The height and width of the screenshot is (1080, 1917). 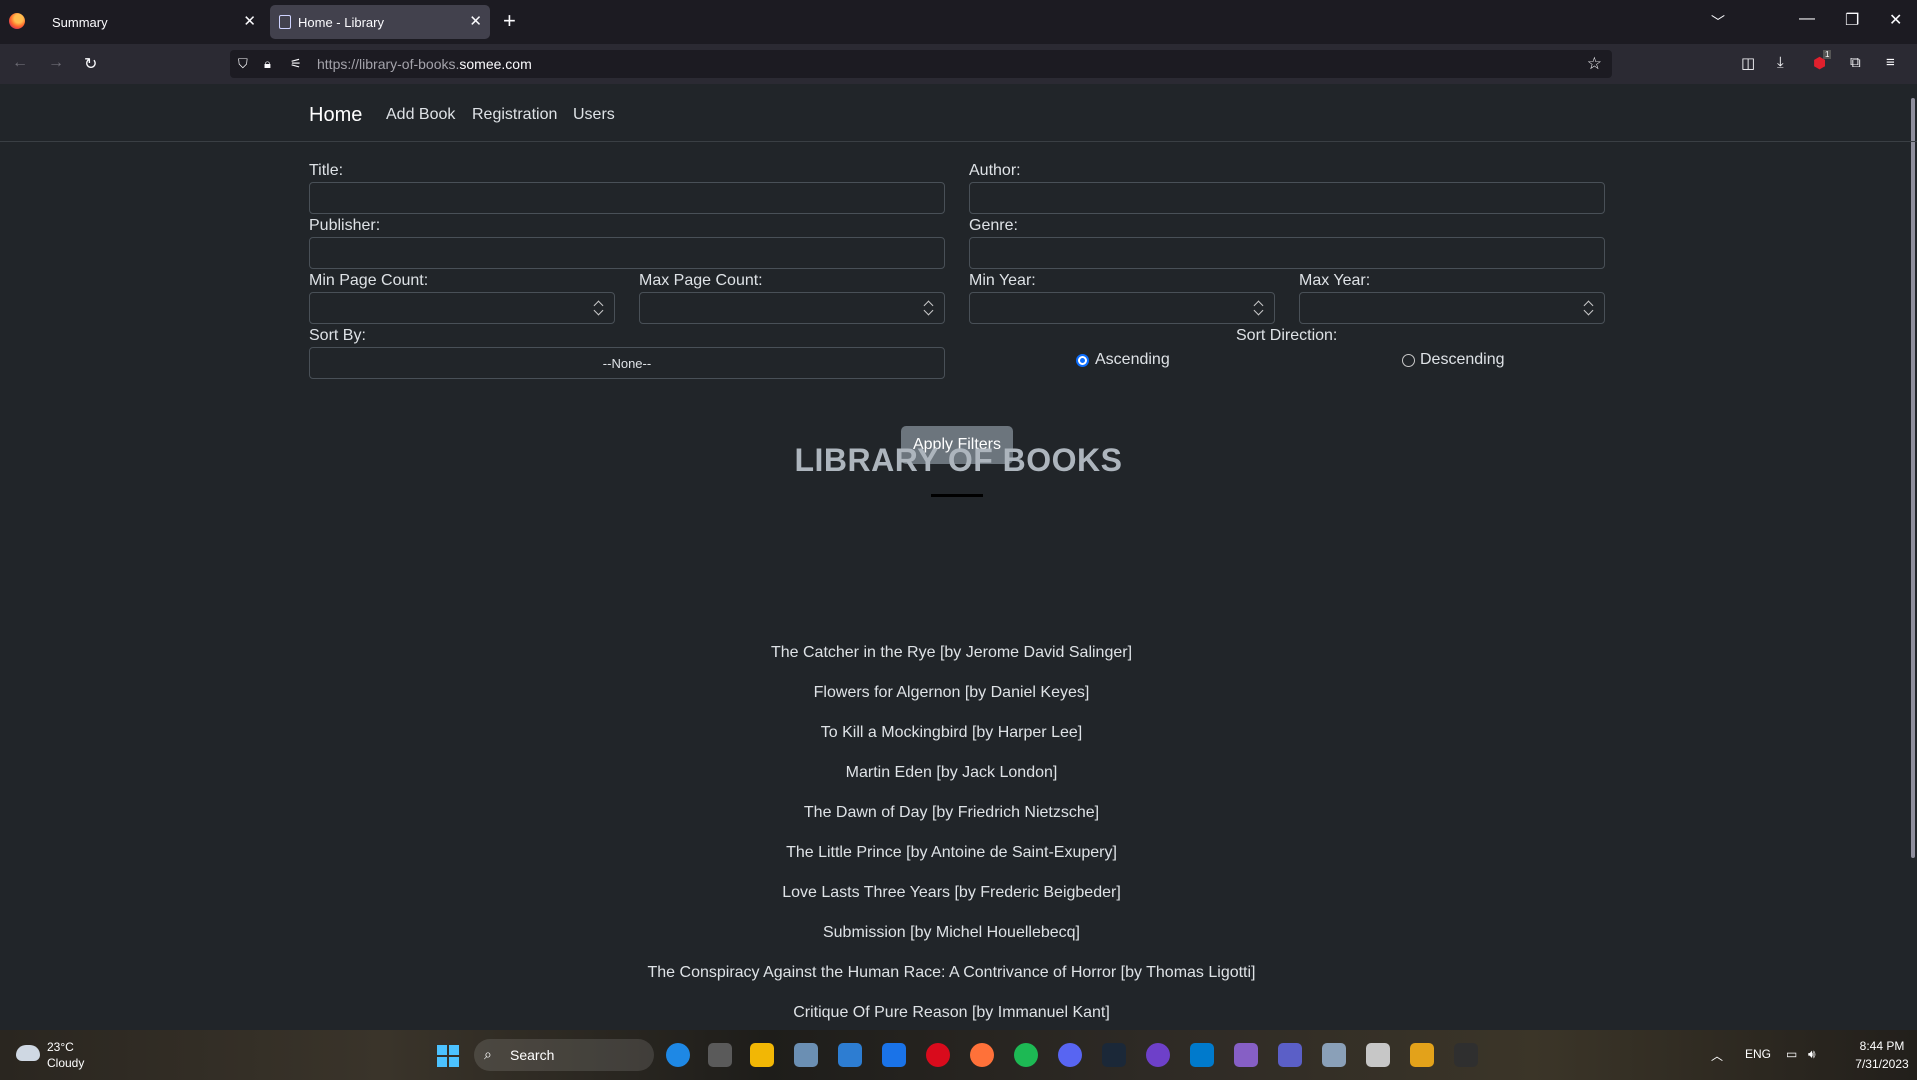 I want to click on publisher-input, so click(x=627, y=253).